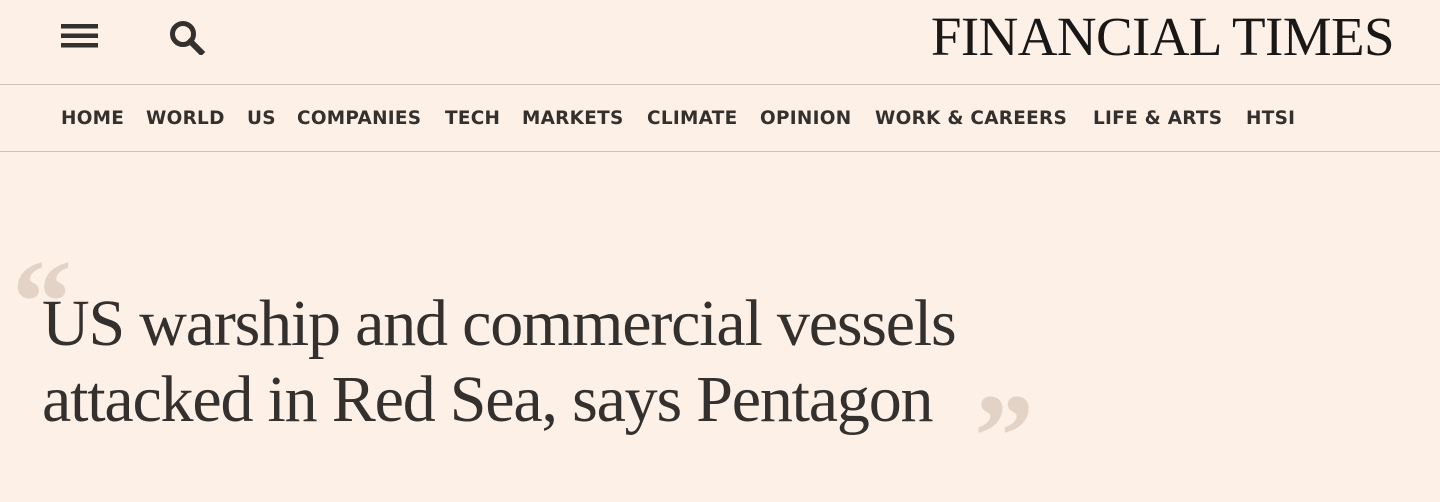 This screenshot has height=502, width=1440. Describe the element at coordinates (971, 118) in the screenshot. I see `nav-item-work-careers: WORK & CAREERS` at that location.